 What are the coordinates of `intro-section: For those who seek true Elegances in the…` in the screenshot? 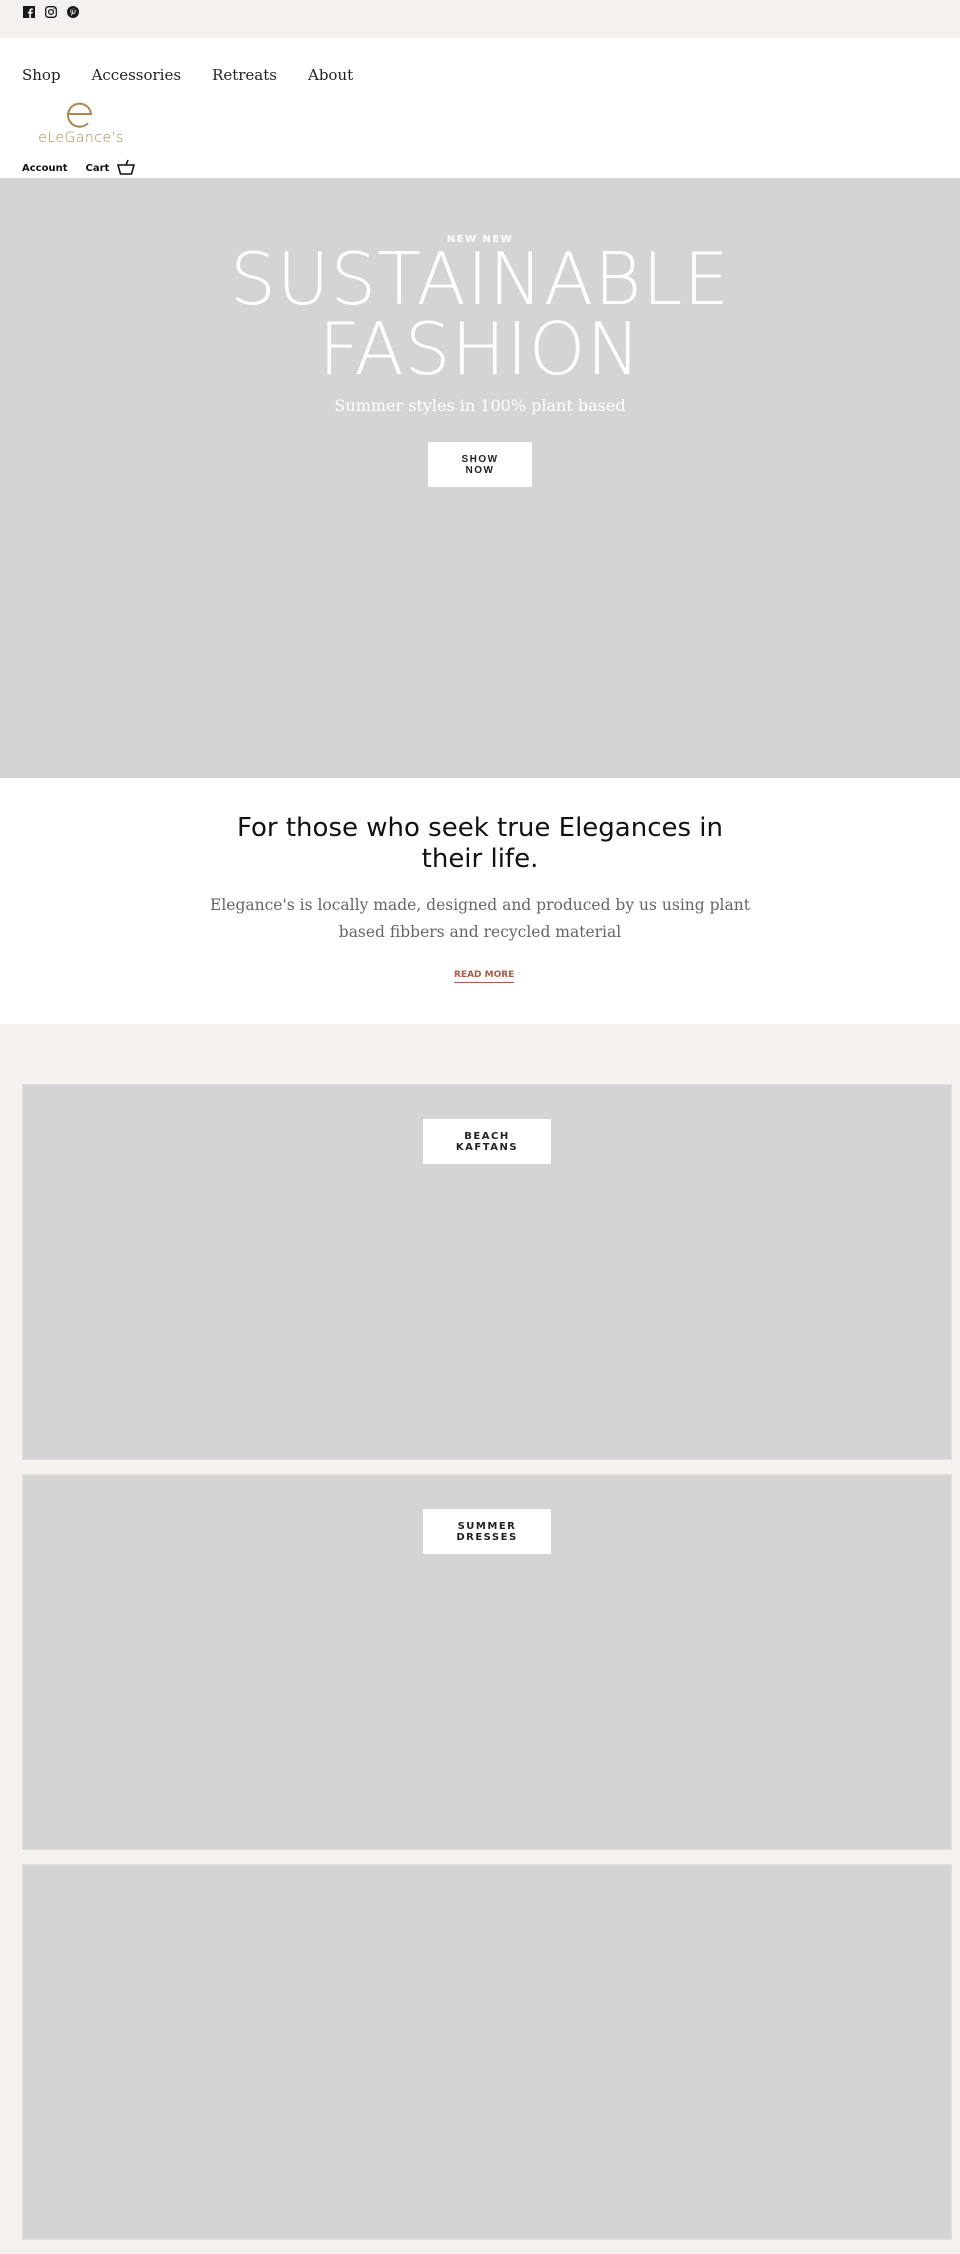 It's located at (480, 901).